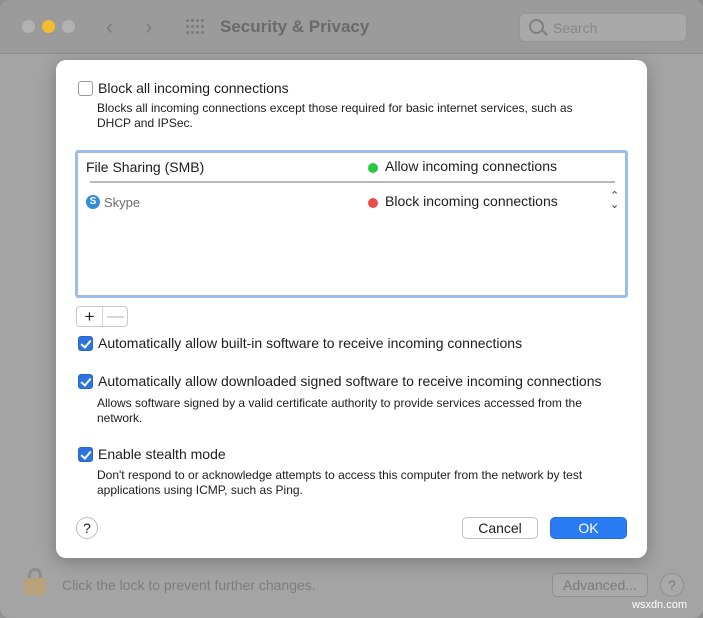 Image resolution: width=703 pixels, height=618 pixels. What do you see at coordinates (85, 381) in the screenshot?
I see `auto-allow-signed-checkbox` at bounding box center [85, 381].